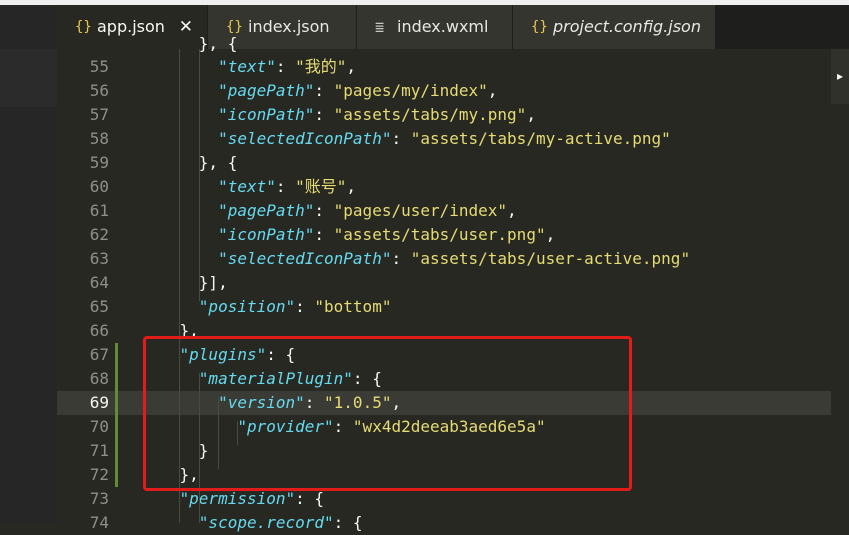 Image resolution: width=849 pixels, height=535 pixels. Describe the element at coordinates (99, 282) in the screenshot. I see `line-number: 64` at that location.